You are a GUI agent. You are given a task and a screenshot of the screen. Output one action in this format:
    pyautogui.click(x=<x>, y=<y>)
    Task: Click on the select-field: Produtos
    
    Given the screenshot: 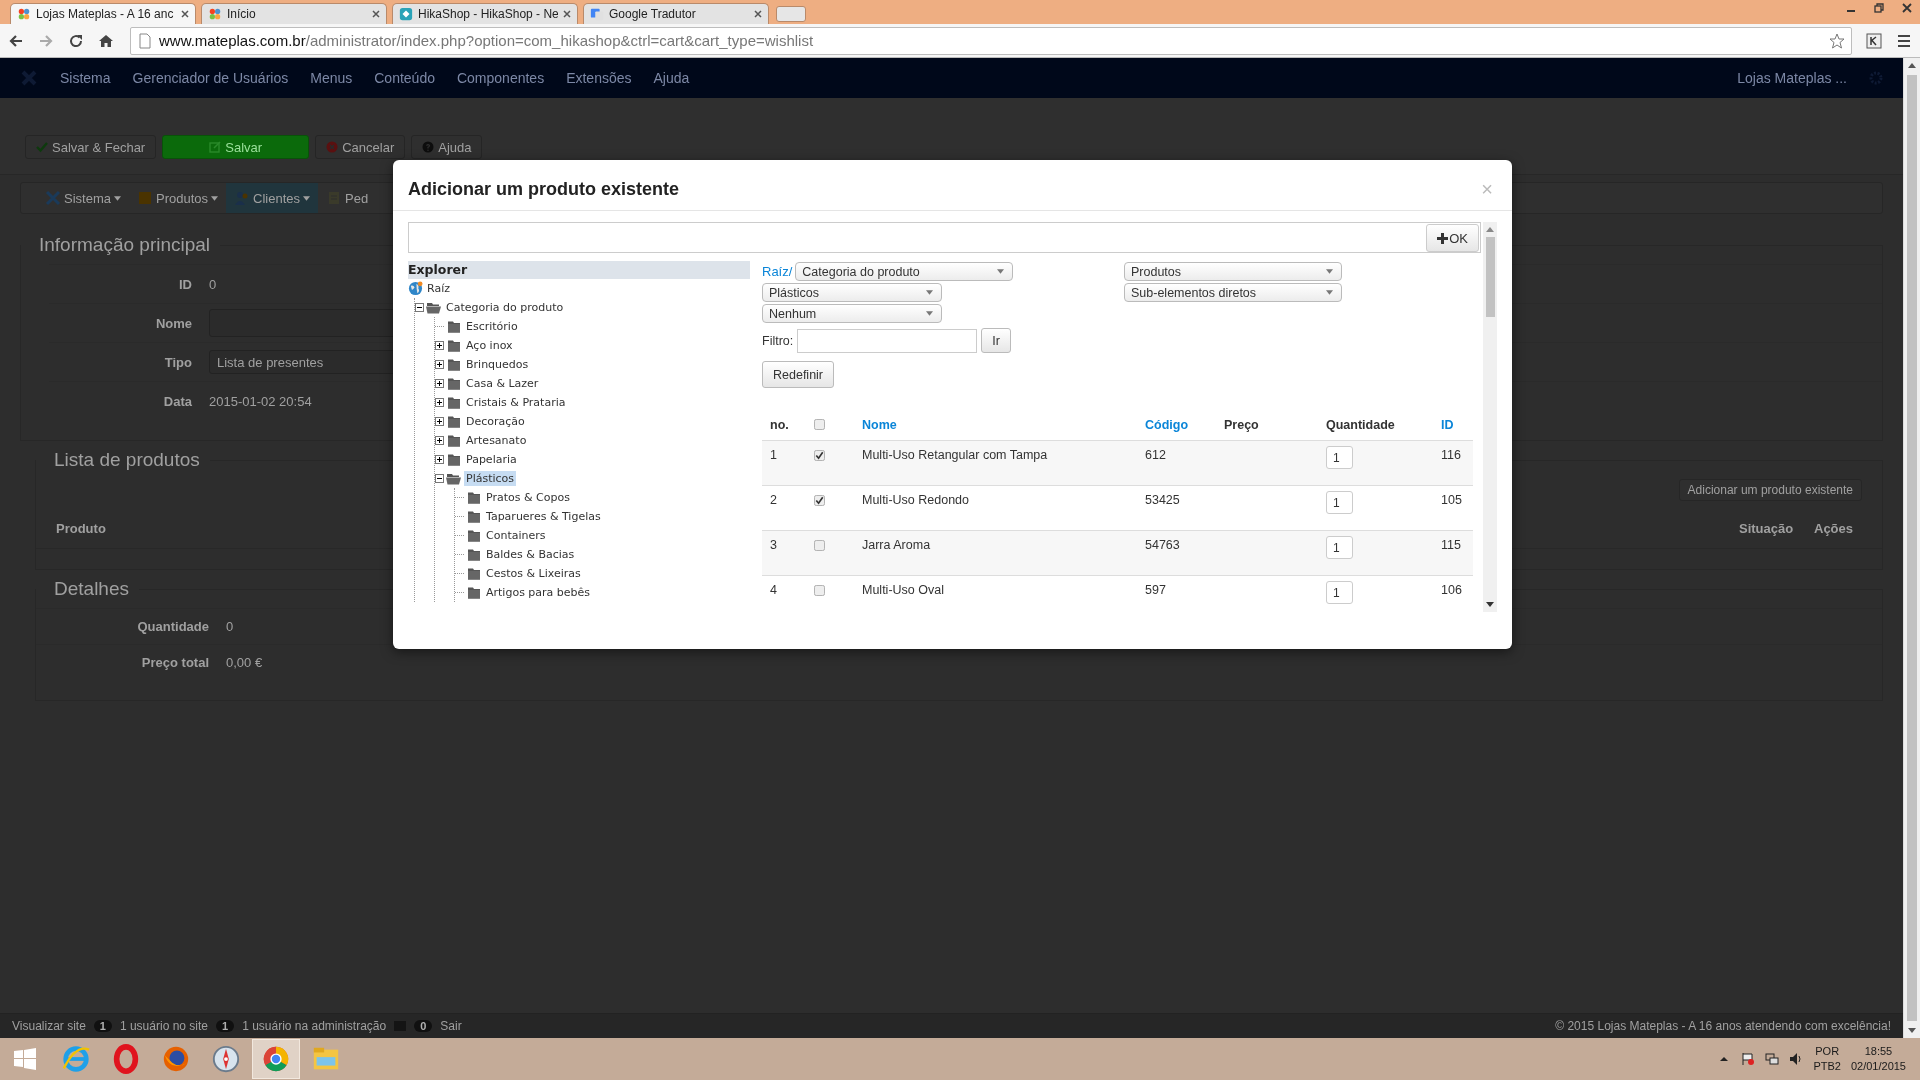 What is the action you would take?
    pyautogui.click(x=1233, y=271)
    